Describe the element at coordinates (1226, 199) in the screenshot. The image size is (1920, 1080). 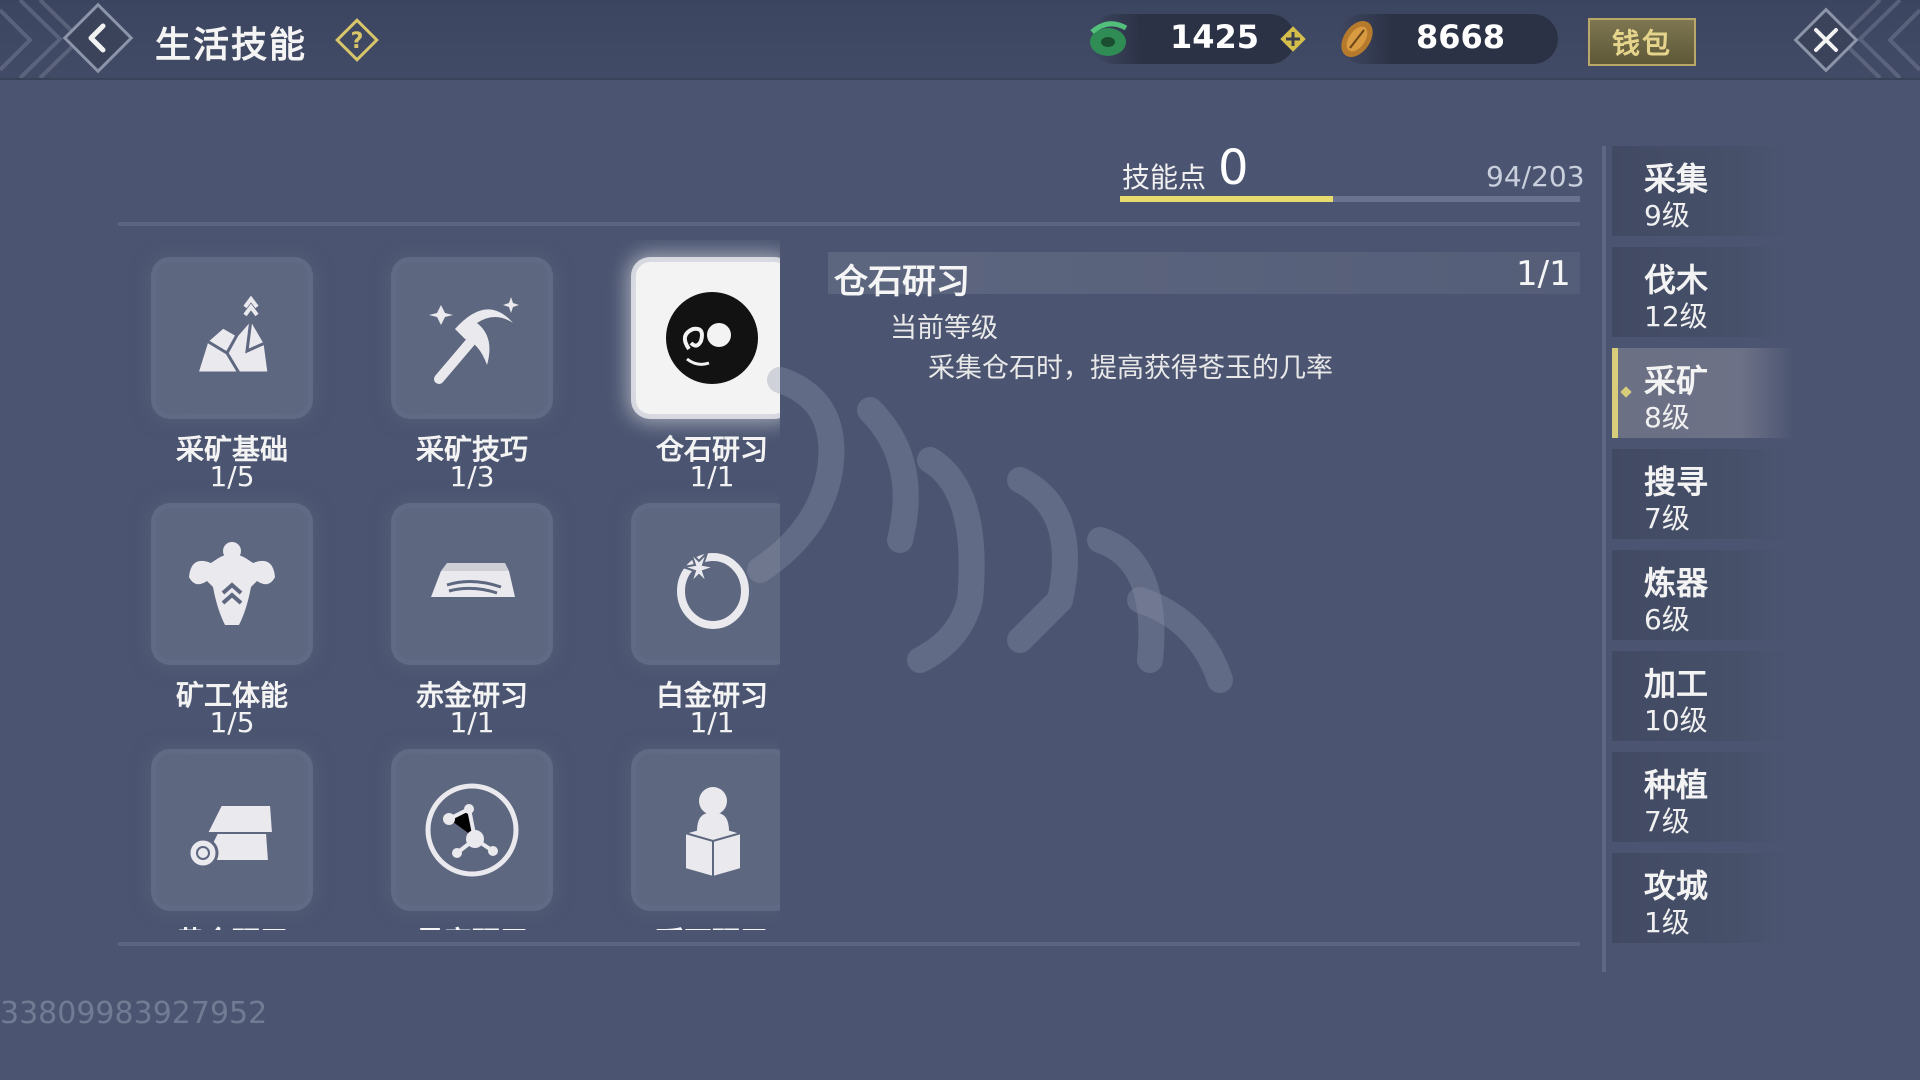
I see `skill-points-progress-fill` at that location.